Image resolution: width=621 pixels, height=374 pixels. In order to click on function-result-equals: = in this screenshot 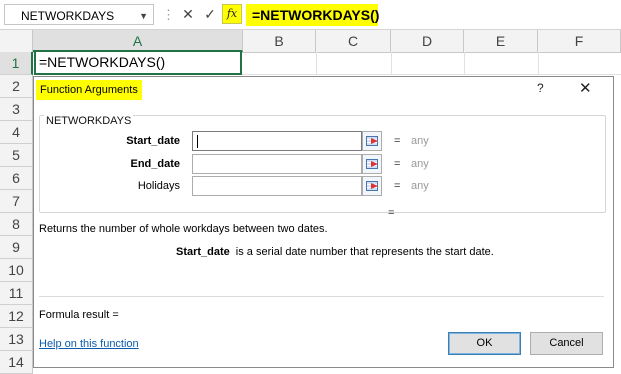, I will do `click(391, 213)`.